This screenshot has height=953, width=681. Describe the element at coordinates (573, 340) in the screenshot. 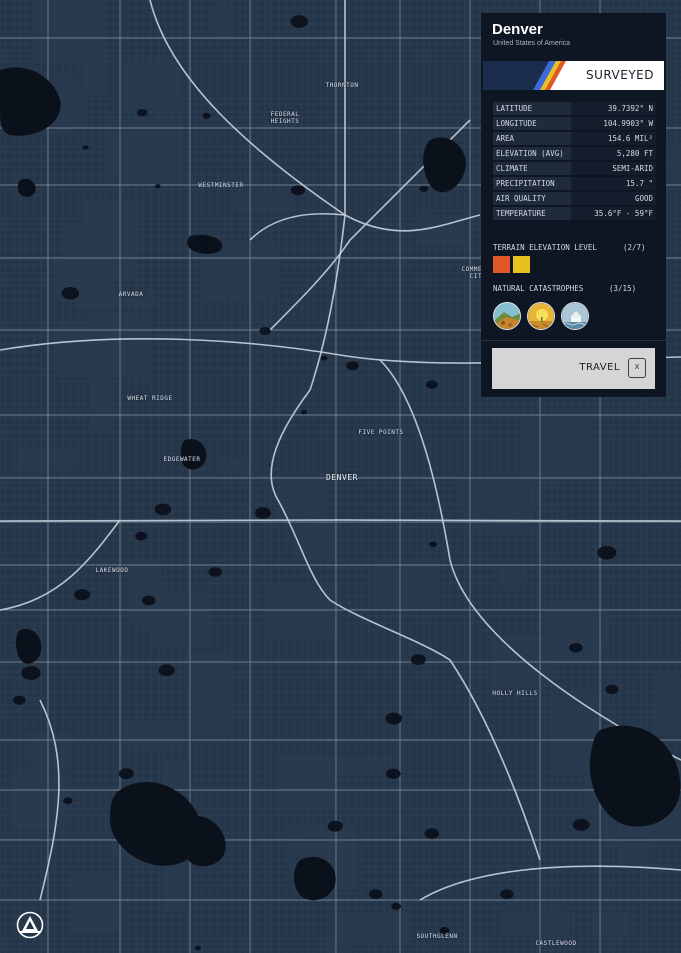

I see `panel-divider` at that location.